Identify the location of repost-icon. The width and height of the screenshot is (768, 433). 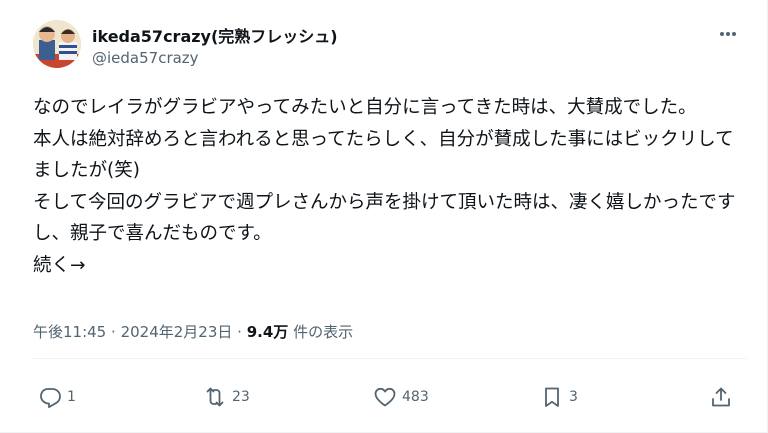
(215, 397).